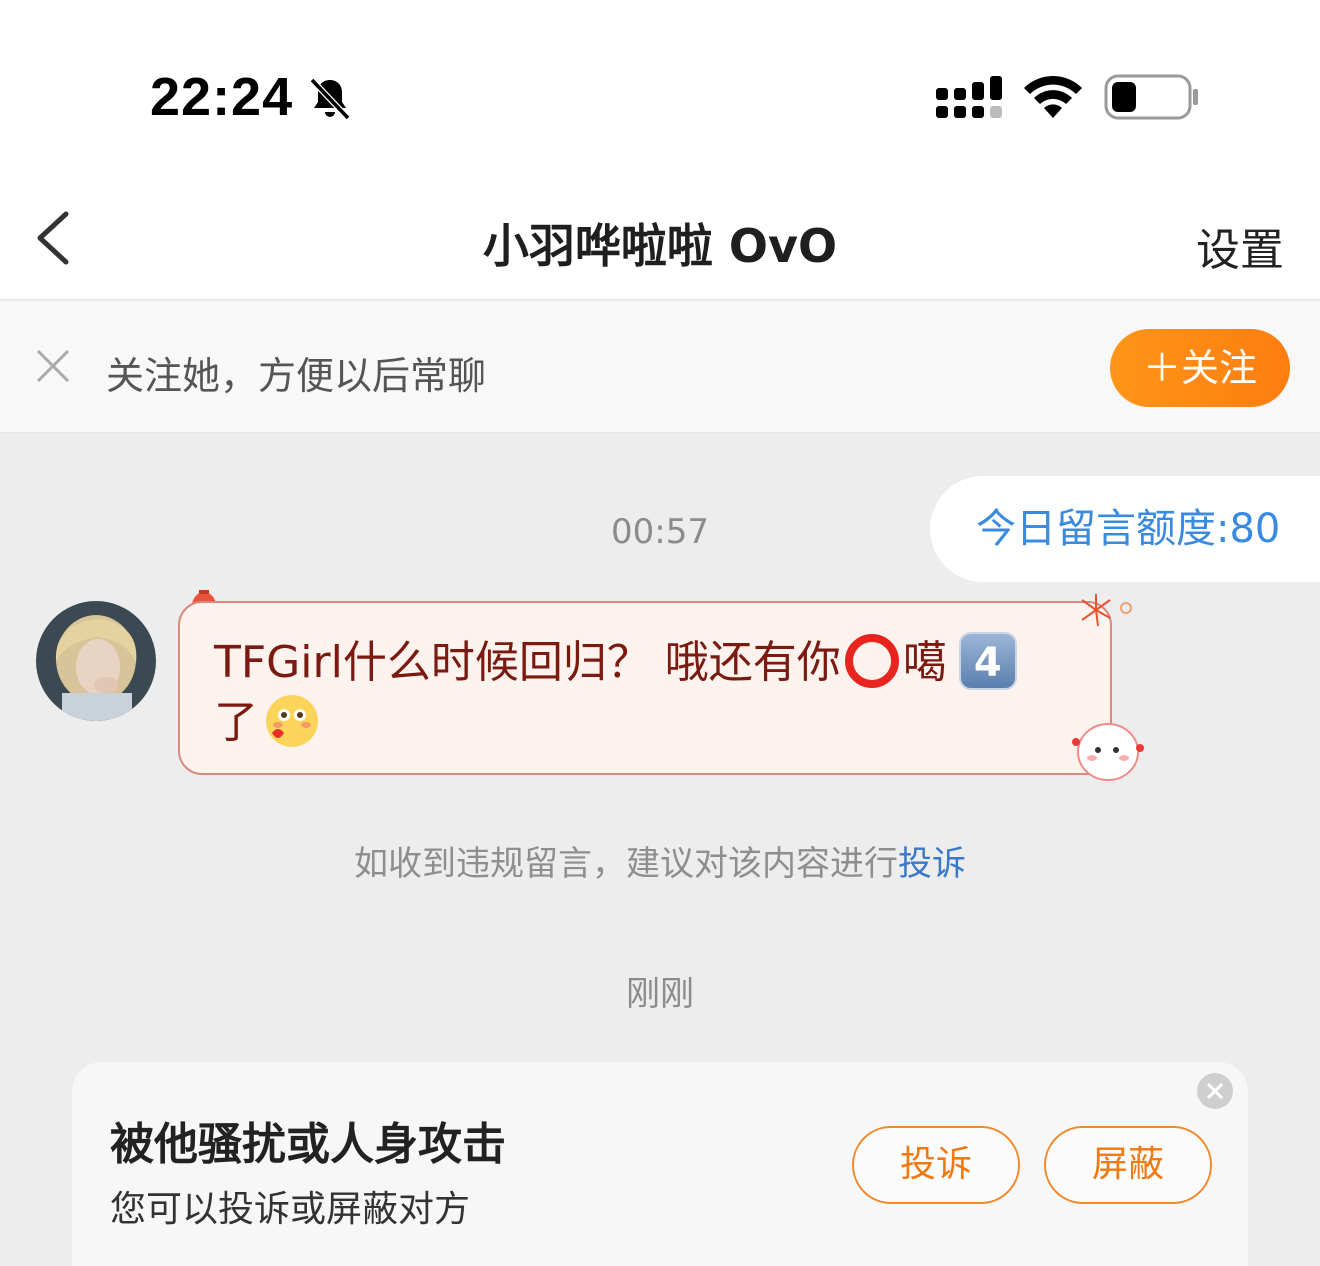 The width and height of the screenshot is (1320, 1266). Describe the element at coordinates (1240, 246) in the screenshot. I see `settings-button: 设置` at that location.